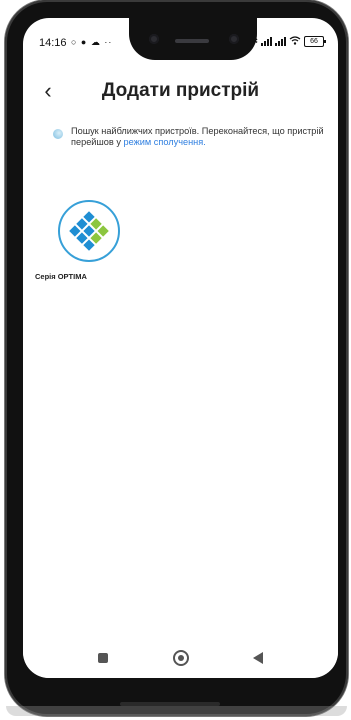 The width and height of the screenshot is (351, 720). What do you see at coordinates (89, 231) in the screenshot?
I see `optima-logo-icon` at bounding box center [89, 231].